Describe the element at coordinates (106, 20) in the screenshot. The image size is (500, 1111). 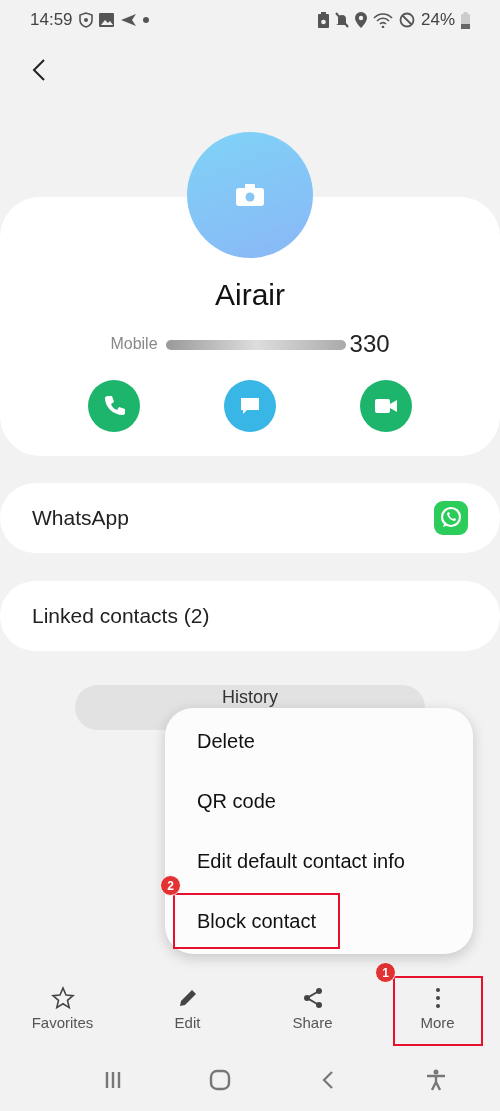
I see `image-icon` at that location.